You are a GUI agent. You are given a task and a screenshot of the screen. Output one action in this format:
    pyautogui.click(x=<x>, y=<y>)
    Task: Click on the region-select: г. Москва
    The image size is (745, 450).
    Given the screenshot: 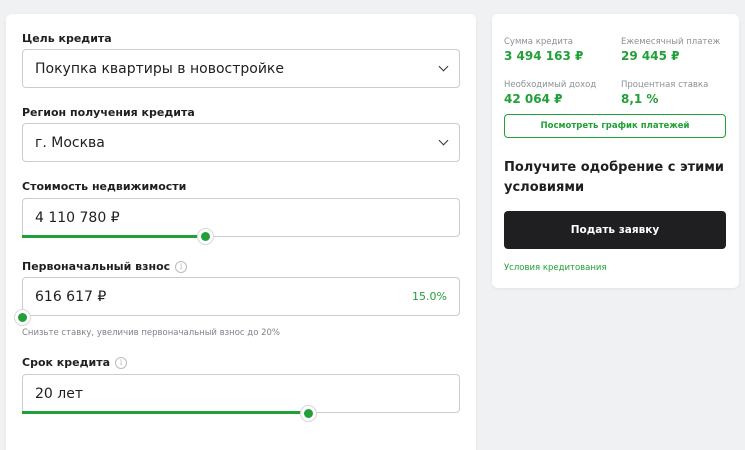 What is the action you would take?
    pyautogui.click(x=241, y=142)
    